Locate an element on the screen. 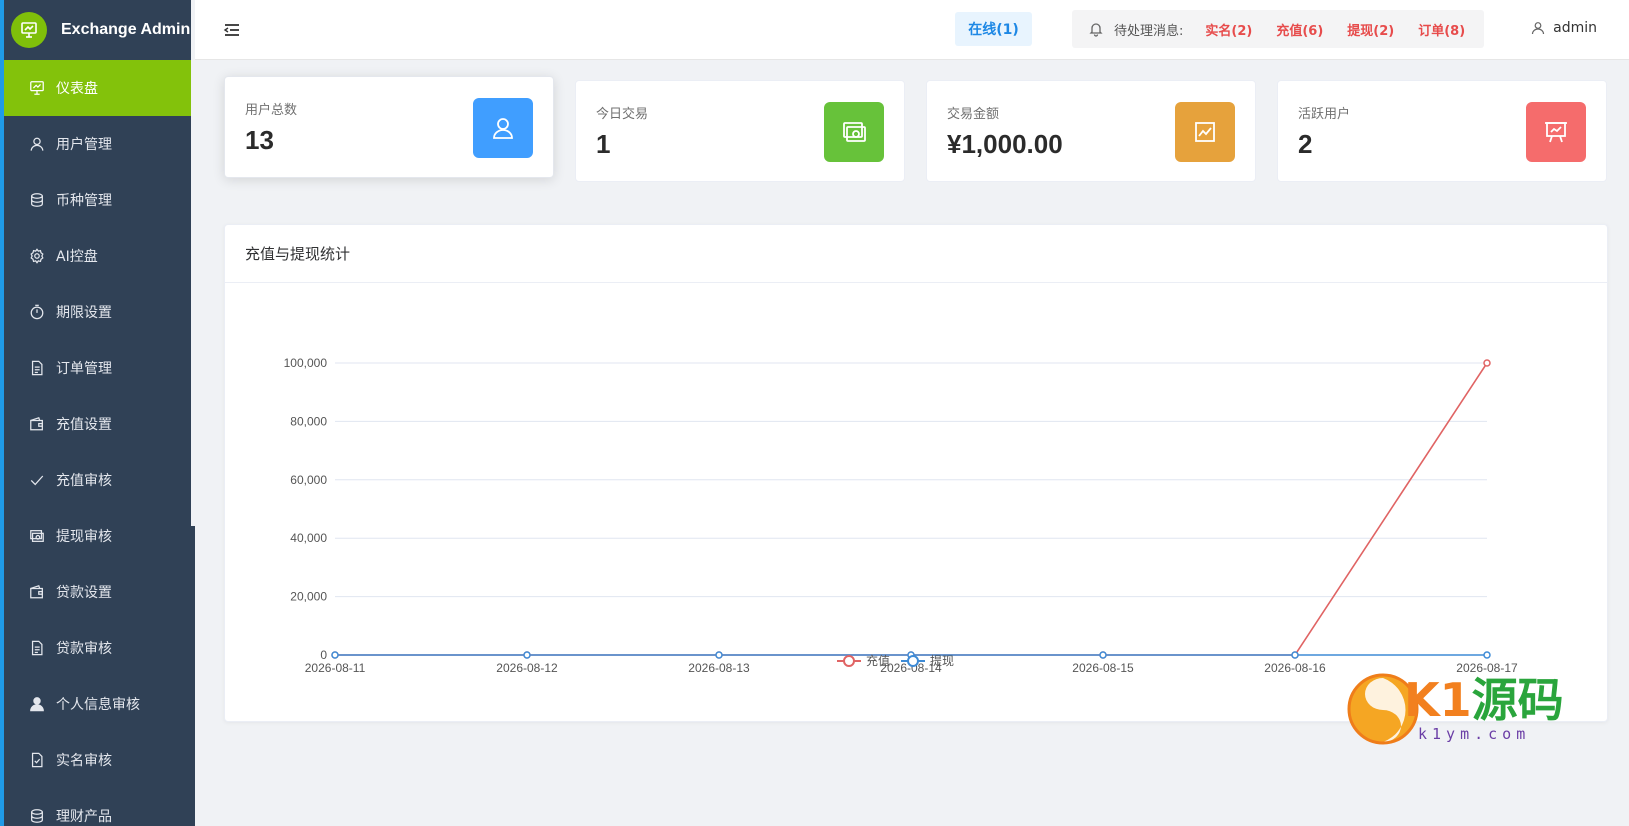 The height and width of the screenshot is (826, 1629). sidebar-item-7: 充值审核 is located at coordinates (99, 480).